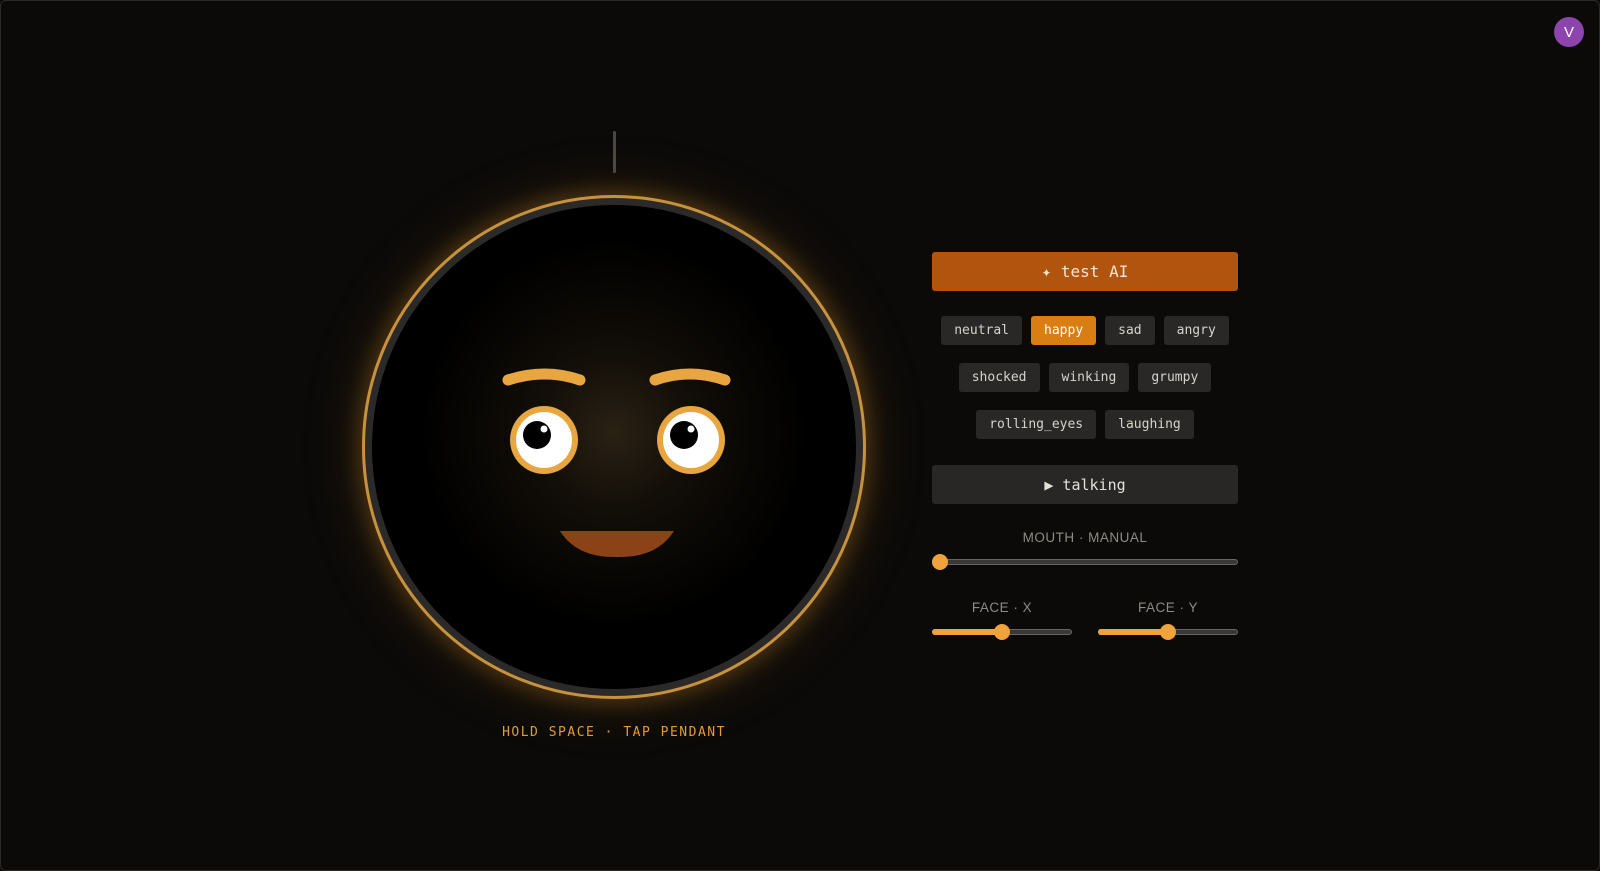 This screenshot has height=871, width=1600. I want to click on expression-chip-grumpy: grumpy, so click(1175, 377).